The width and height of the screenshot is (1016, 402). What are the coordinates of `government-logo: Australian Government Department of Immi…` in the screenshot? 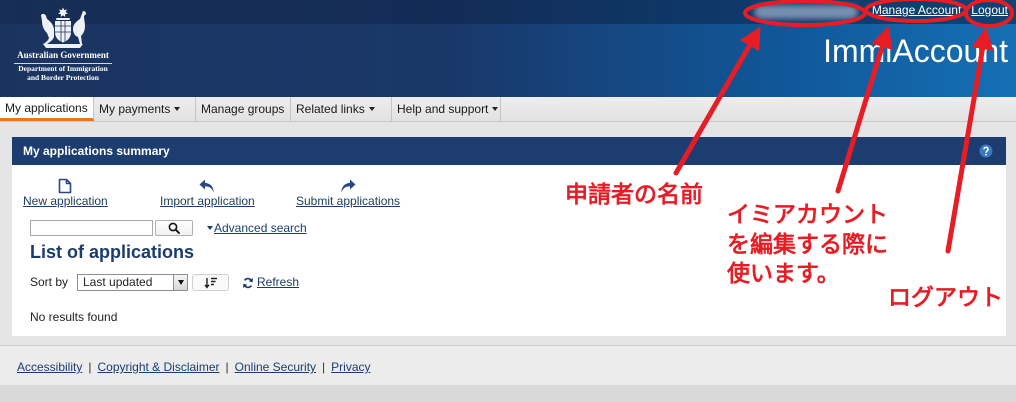 It's located at (63, 44).